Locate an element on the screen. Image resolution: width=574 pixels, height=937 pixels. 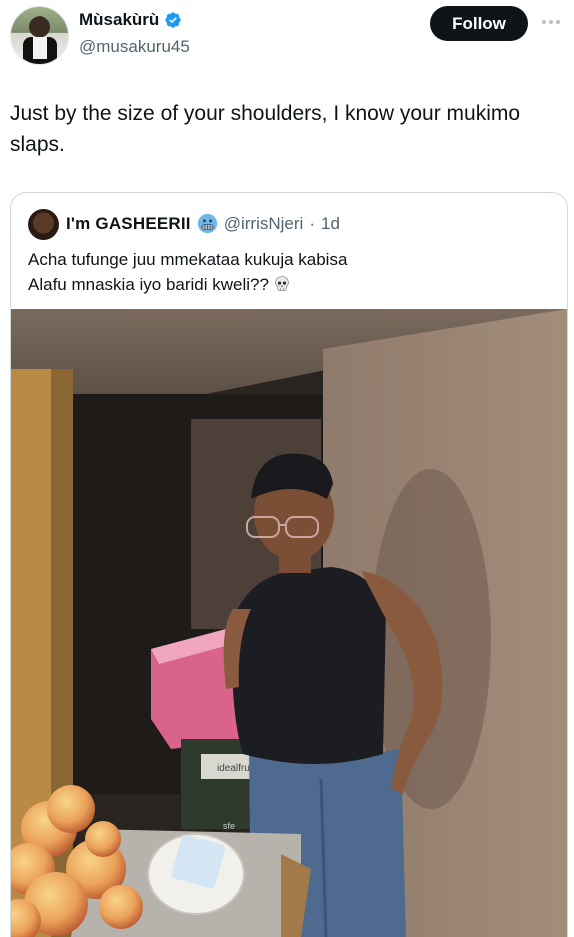
grimacing-cold-face-icon is located at coordinates (207, 223).